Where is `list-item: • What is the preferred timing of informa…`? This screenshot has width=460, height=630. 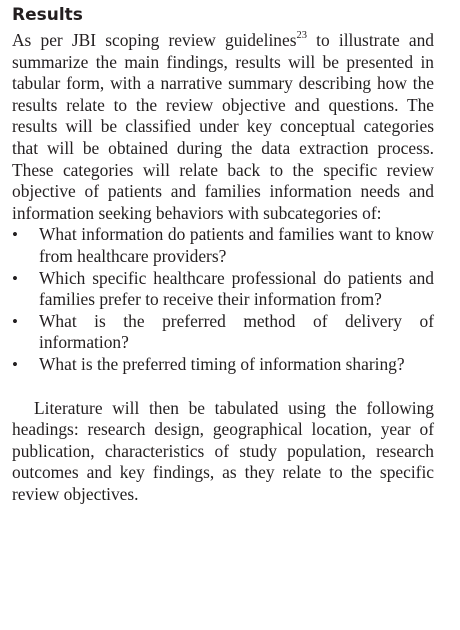 list-item: • What is the preferred timing of informa… is located at coordinates (223, 365).